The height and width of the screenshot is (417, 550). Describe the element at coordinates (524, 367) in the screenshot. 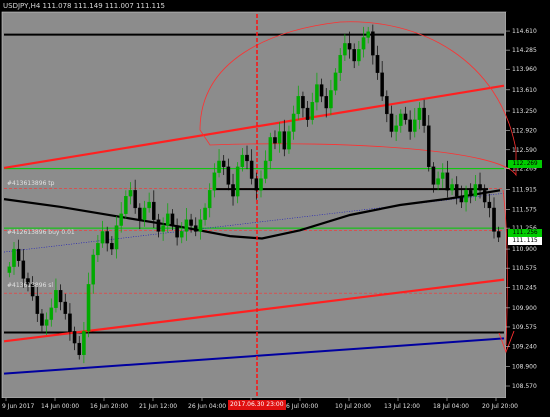

I see `price-tick-label: 108.900` at that location.